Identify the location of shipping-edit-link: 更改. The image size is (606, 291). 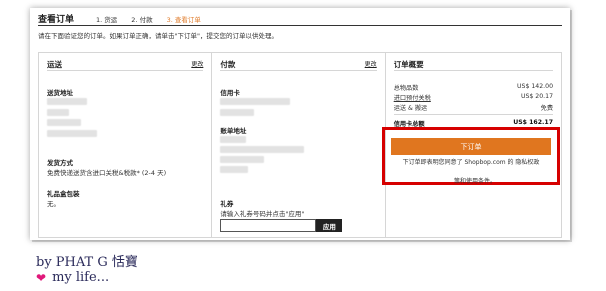
(197, 64).